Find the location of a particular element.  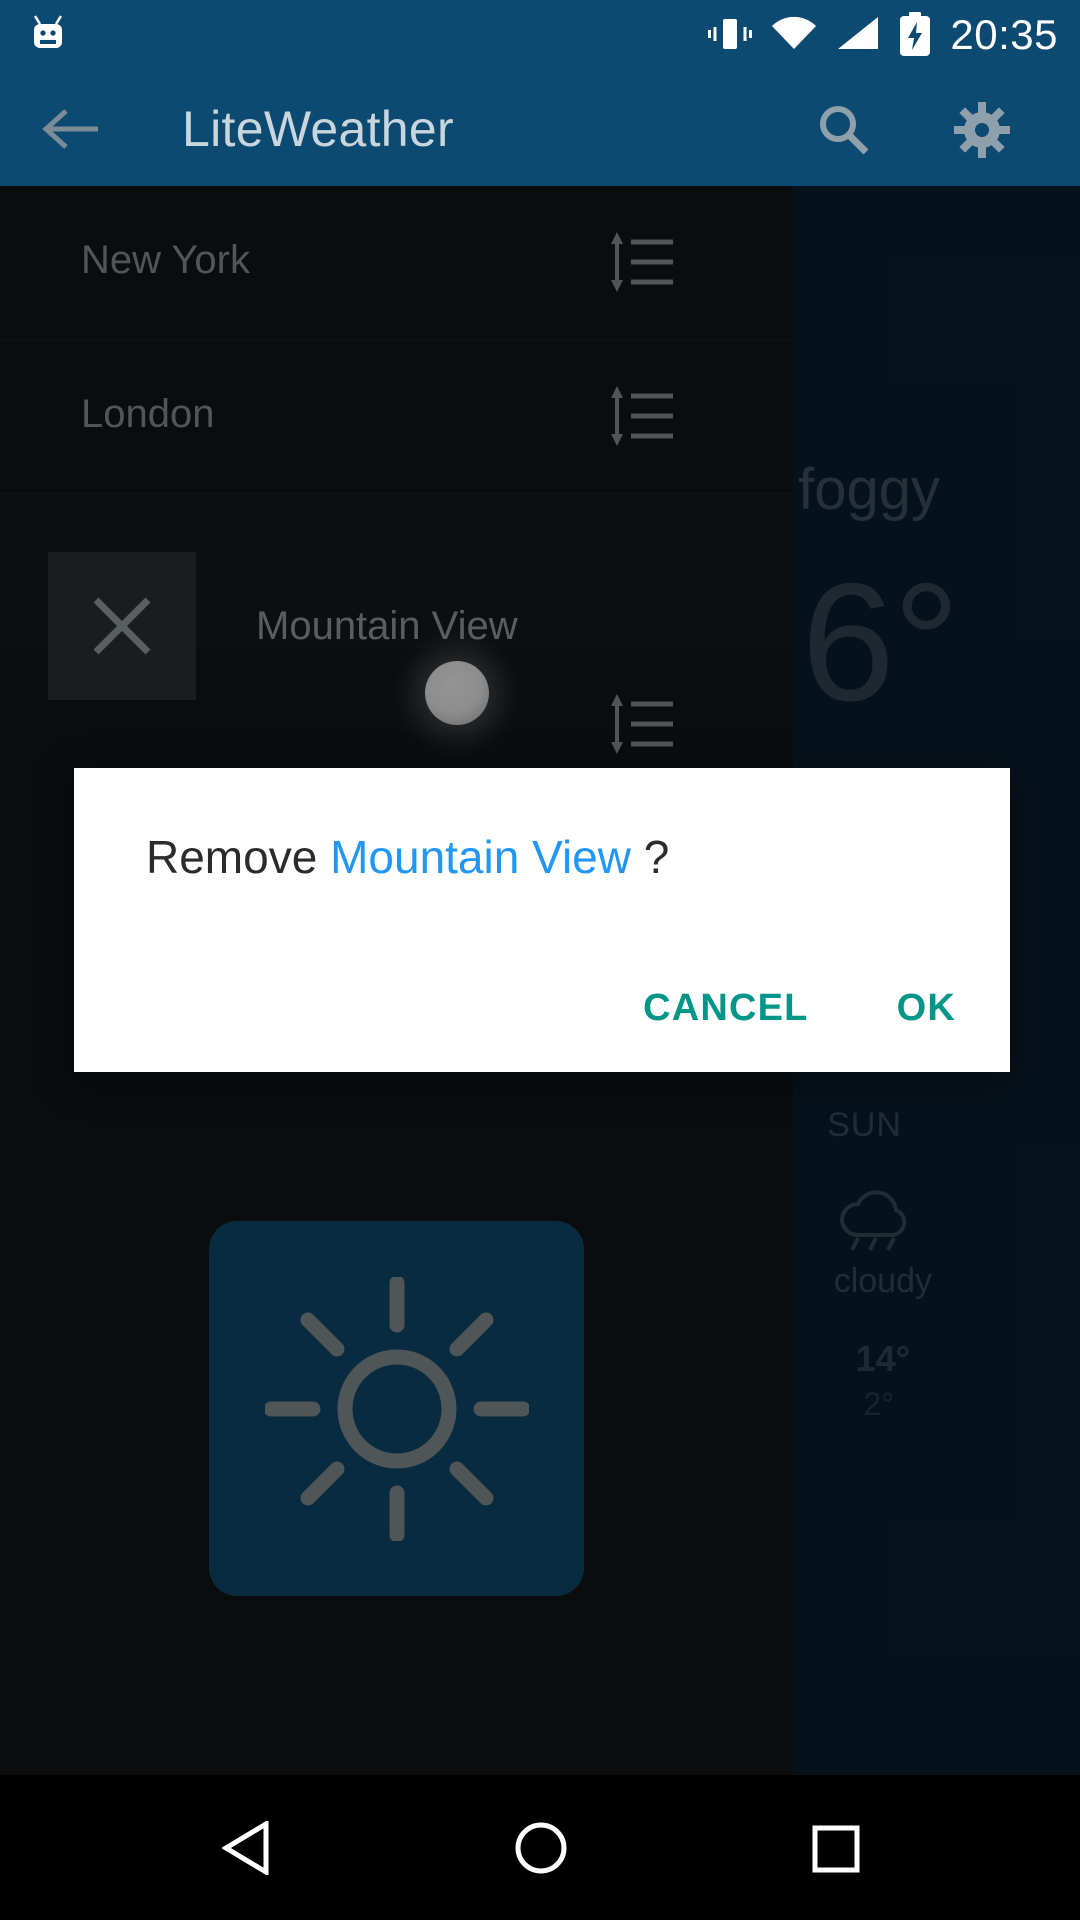

status-bar: 20:35 is located at coordinates (540, 36).